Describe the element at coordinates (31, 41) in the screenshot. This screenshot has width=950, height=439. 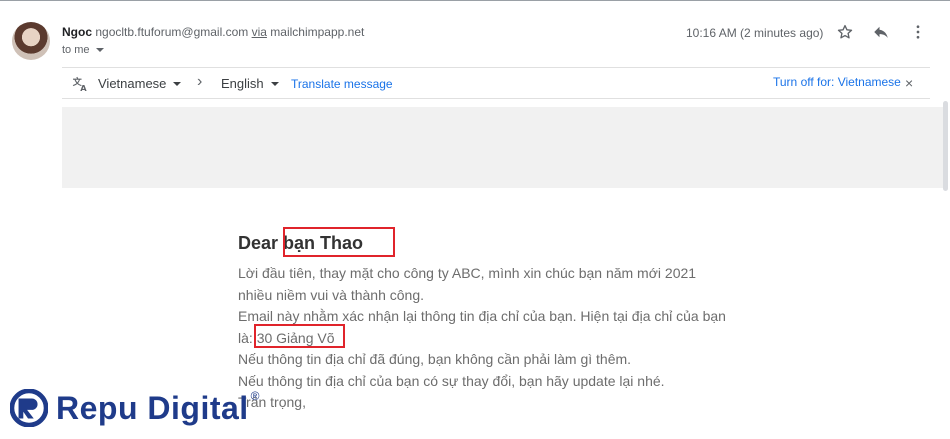
I see `sender-avatar` at that location.